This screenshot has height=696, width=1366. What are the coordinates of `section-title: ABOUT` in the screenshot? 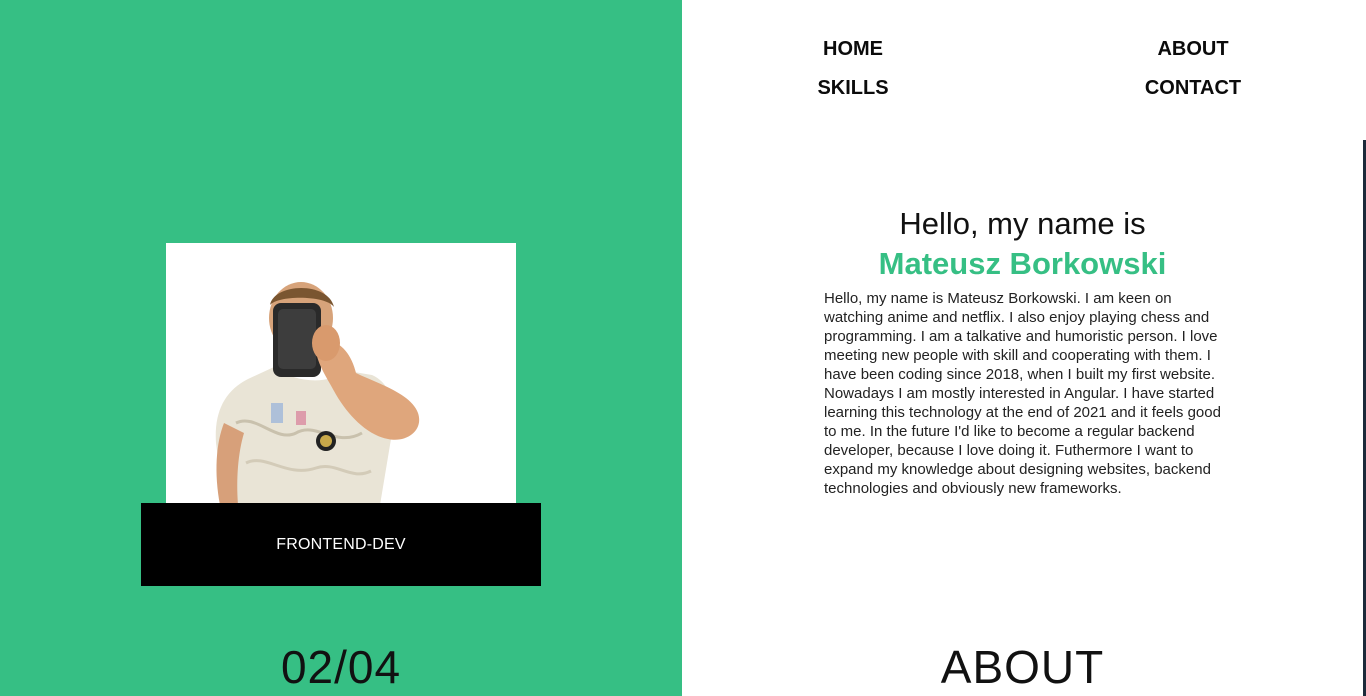 It's located at (1022, 667).